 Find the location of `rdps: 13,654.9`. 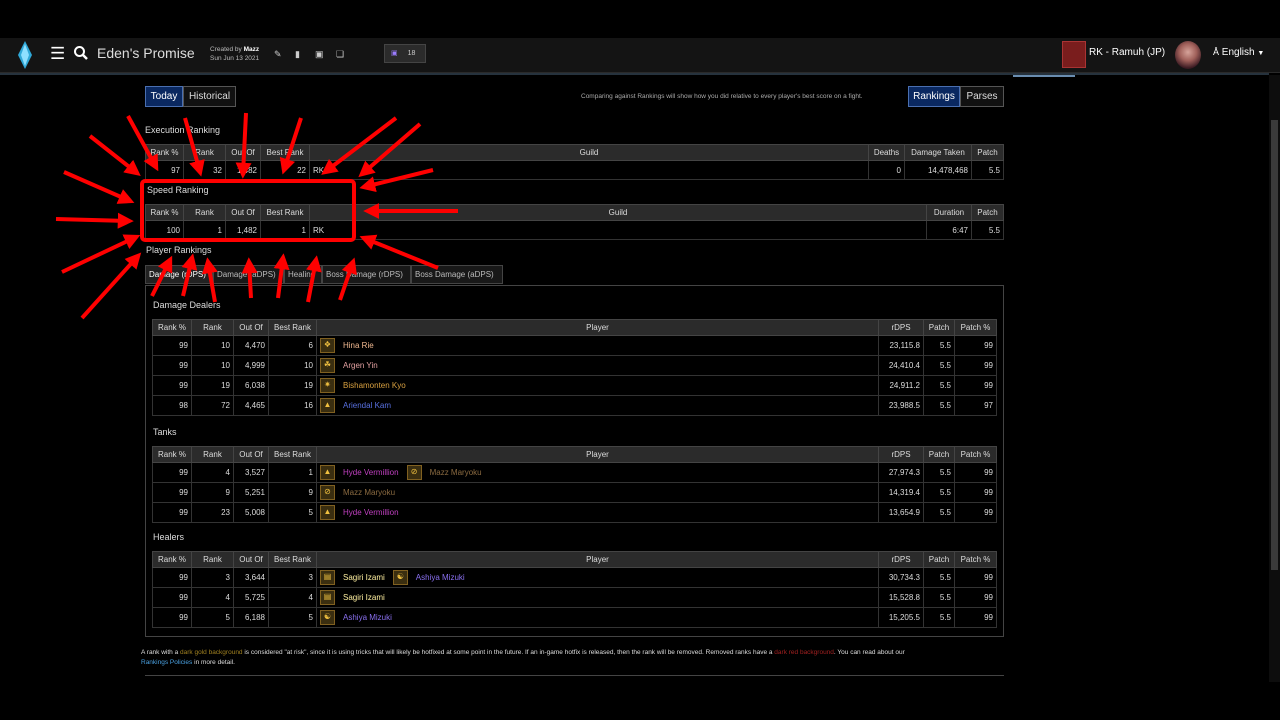

rdps: 13,654.9 is located at coordinates (901, 512).